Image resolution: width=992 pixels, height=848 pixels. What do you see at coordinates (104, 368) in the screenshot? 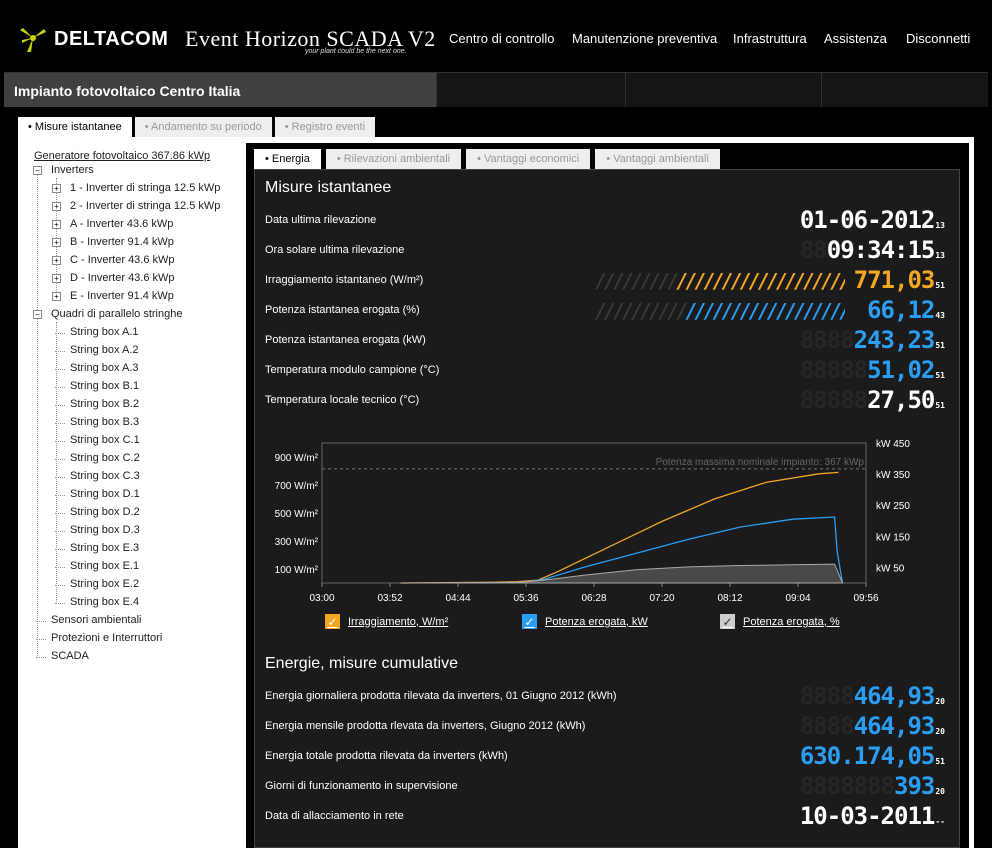
I see `tree-node-string-box: String box A.3` at bounding box center [104, 368].